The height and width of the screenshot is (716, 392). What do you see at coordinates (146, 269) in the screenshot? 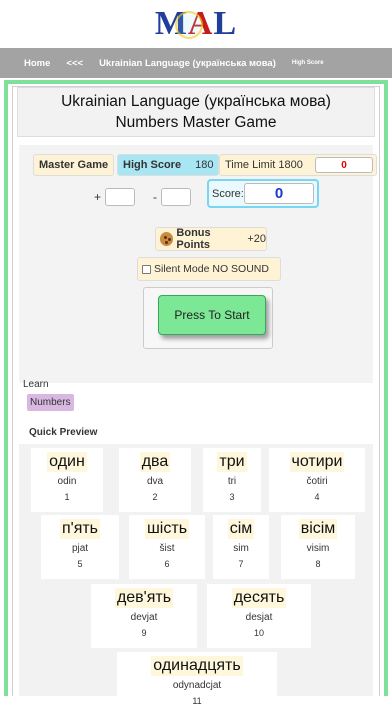
I see `silent-mode-checkbox` at bounding box center [146, 269].